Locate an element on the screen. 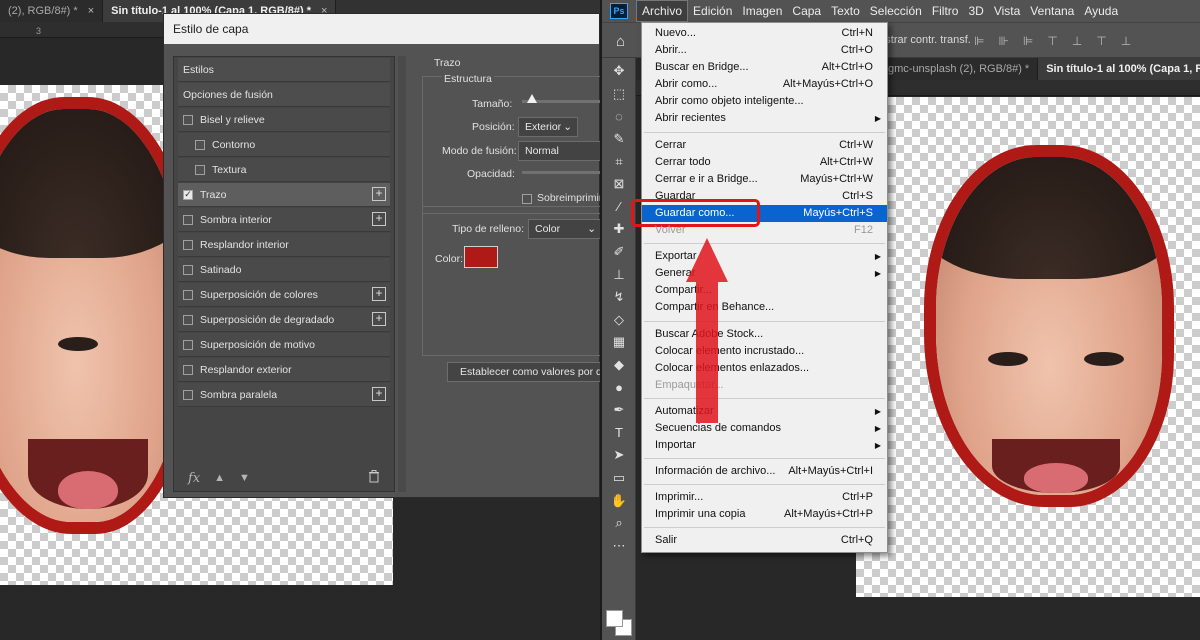 The image size is (1200, 640). menu-ayuda: Ayuda is located at coordinates (1101, 11).